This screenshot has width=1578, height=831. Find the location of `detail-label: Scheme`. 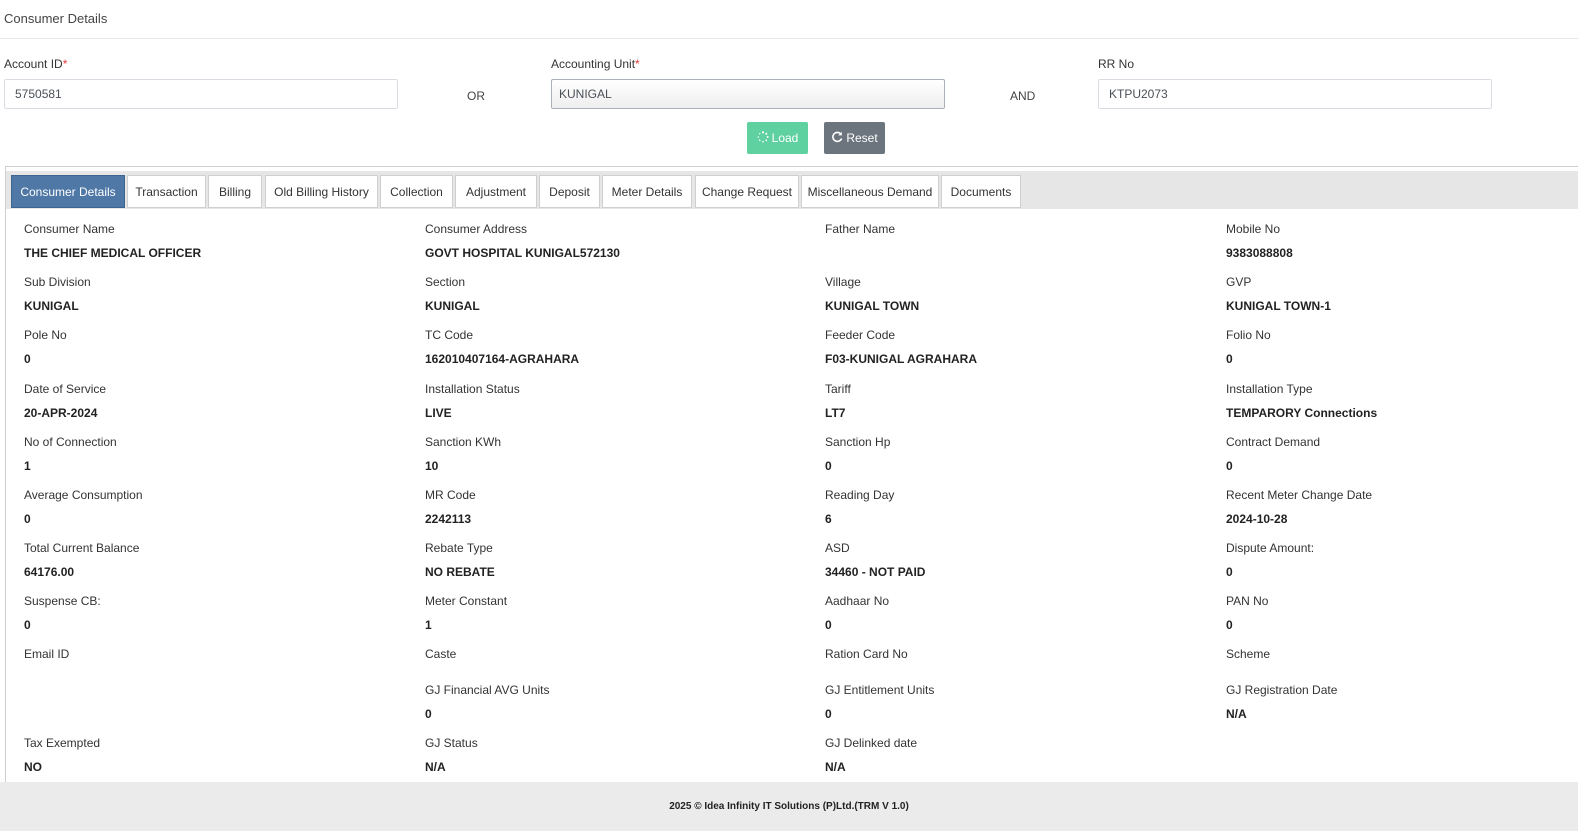

detail-label: Scheme is located at coordinates (1248, 654).